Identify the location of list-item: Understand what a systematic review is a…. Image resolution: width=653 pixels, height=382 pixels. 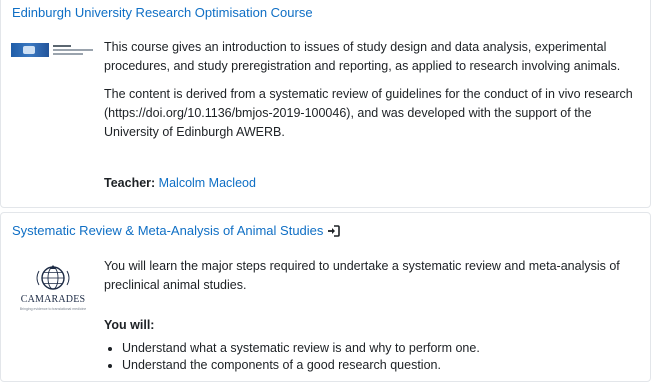
(387, 348).